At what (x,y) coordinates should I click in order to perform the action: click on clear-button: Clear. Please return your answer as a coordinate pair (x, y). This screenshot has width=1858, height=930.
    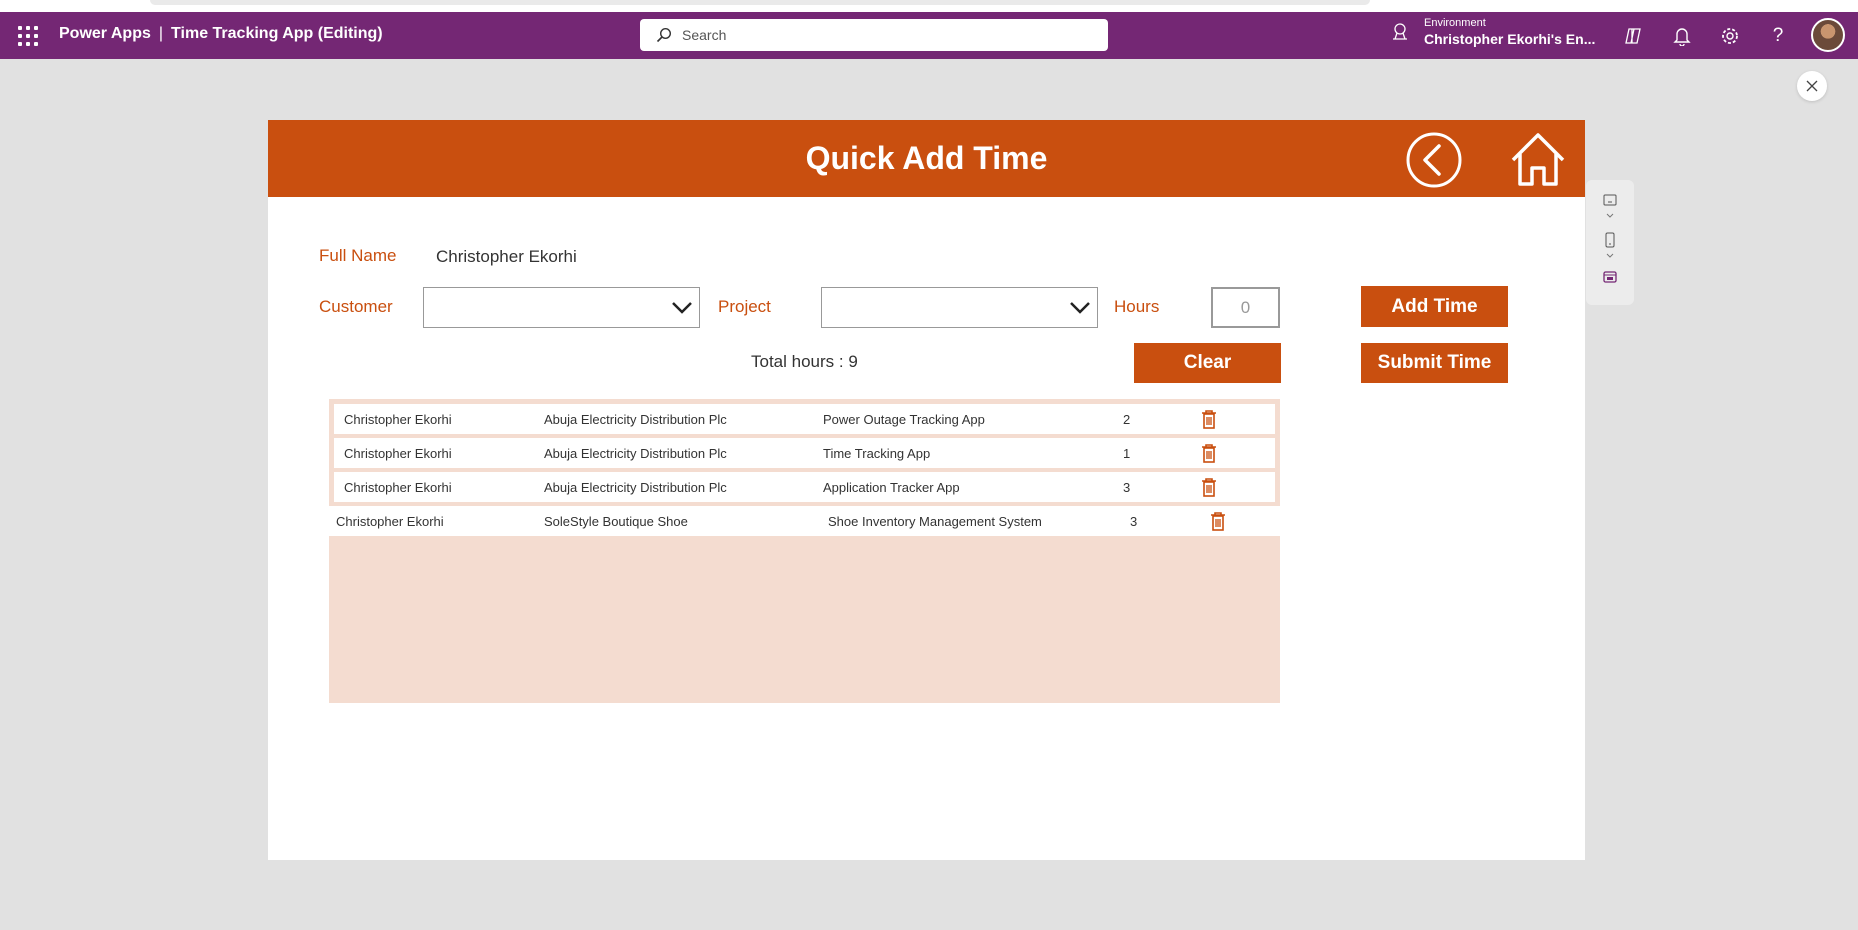
    Looking at the image, I should click on (1207, 363).